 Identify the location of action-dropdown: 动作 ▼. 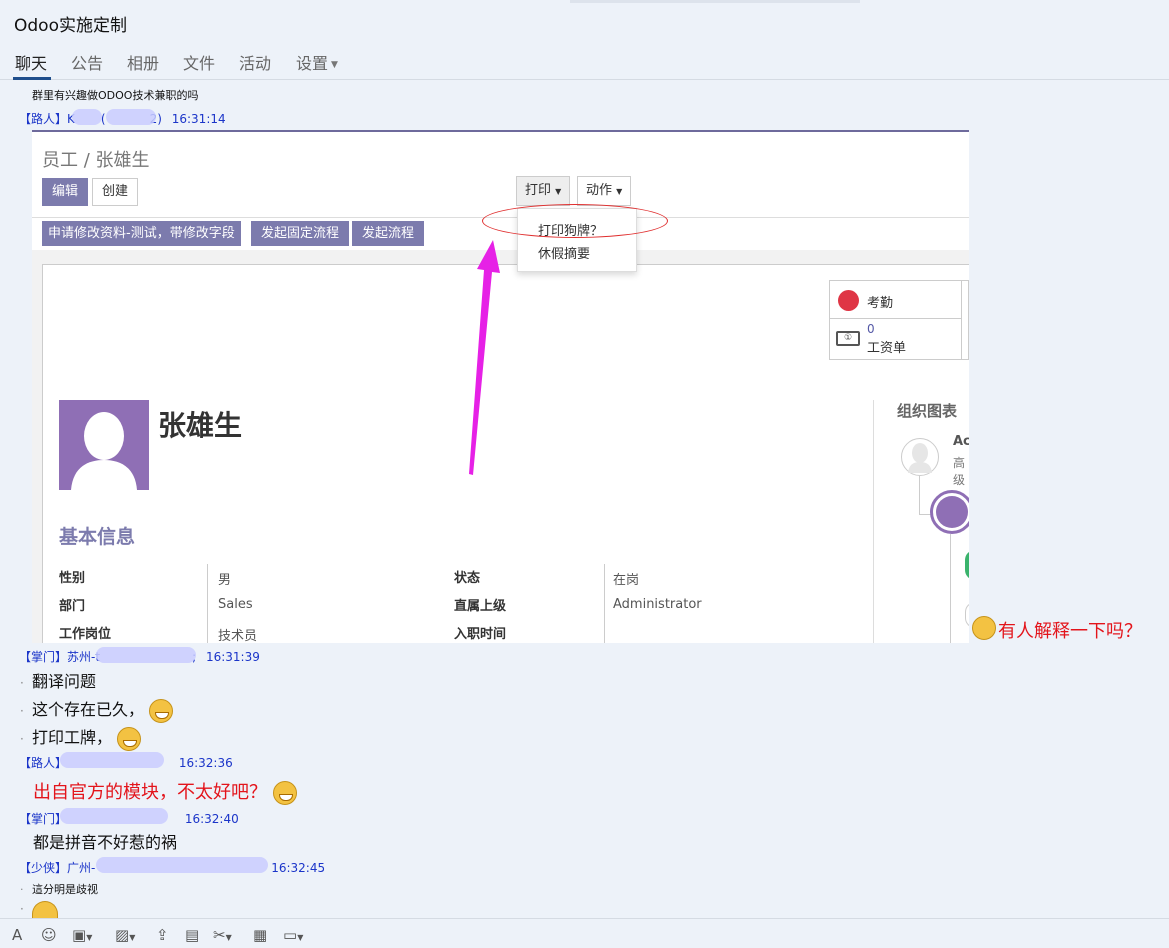
(604, 191).